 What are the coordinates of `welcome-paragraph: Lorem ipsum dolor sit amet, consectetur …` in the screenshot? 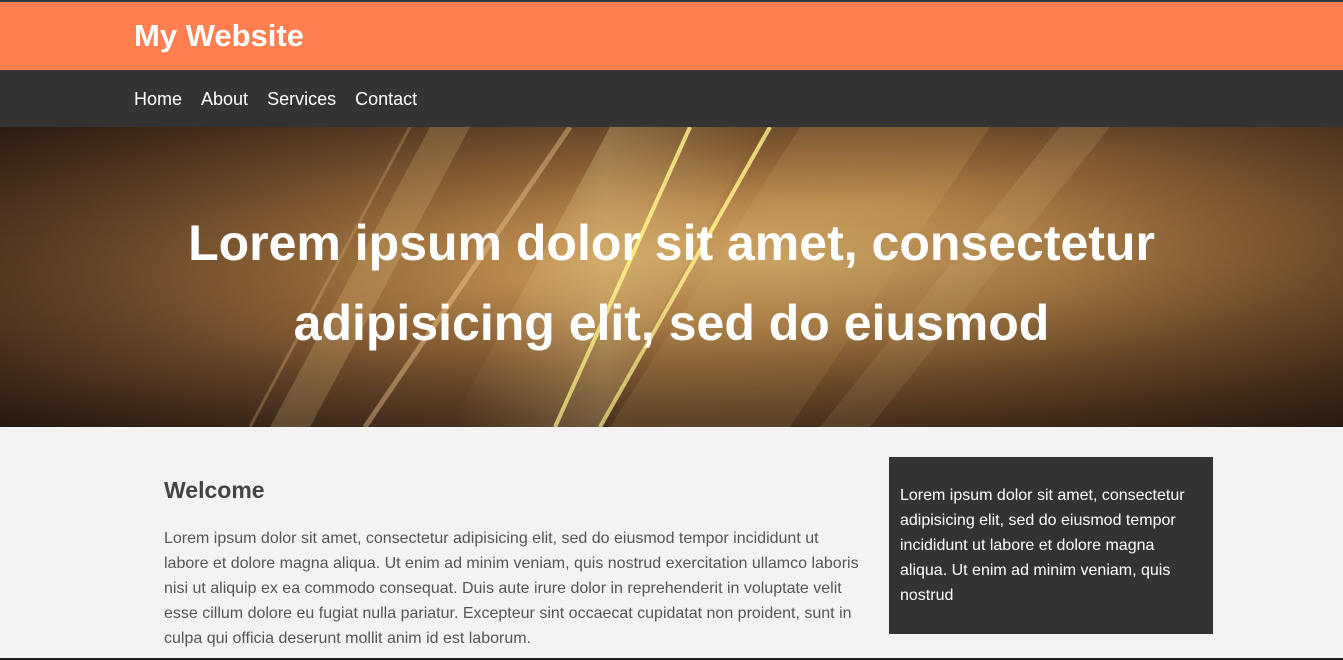 It's located at (511, 588).